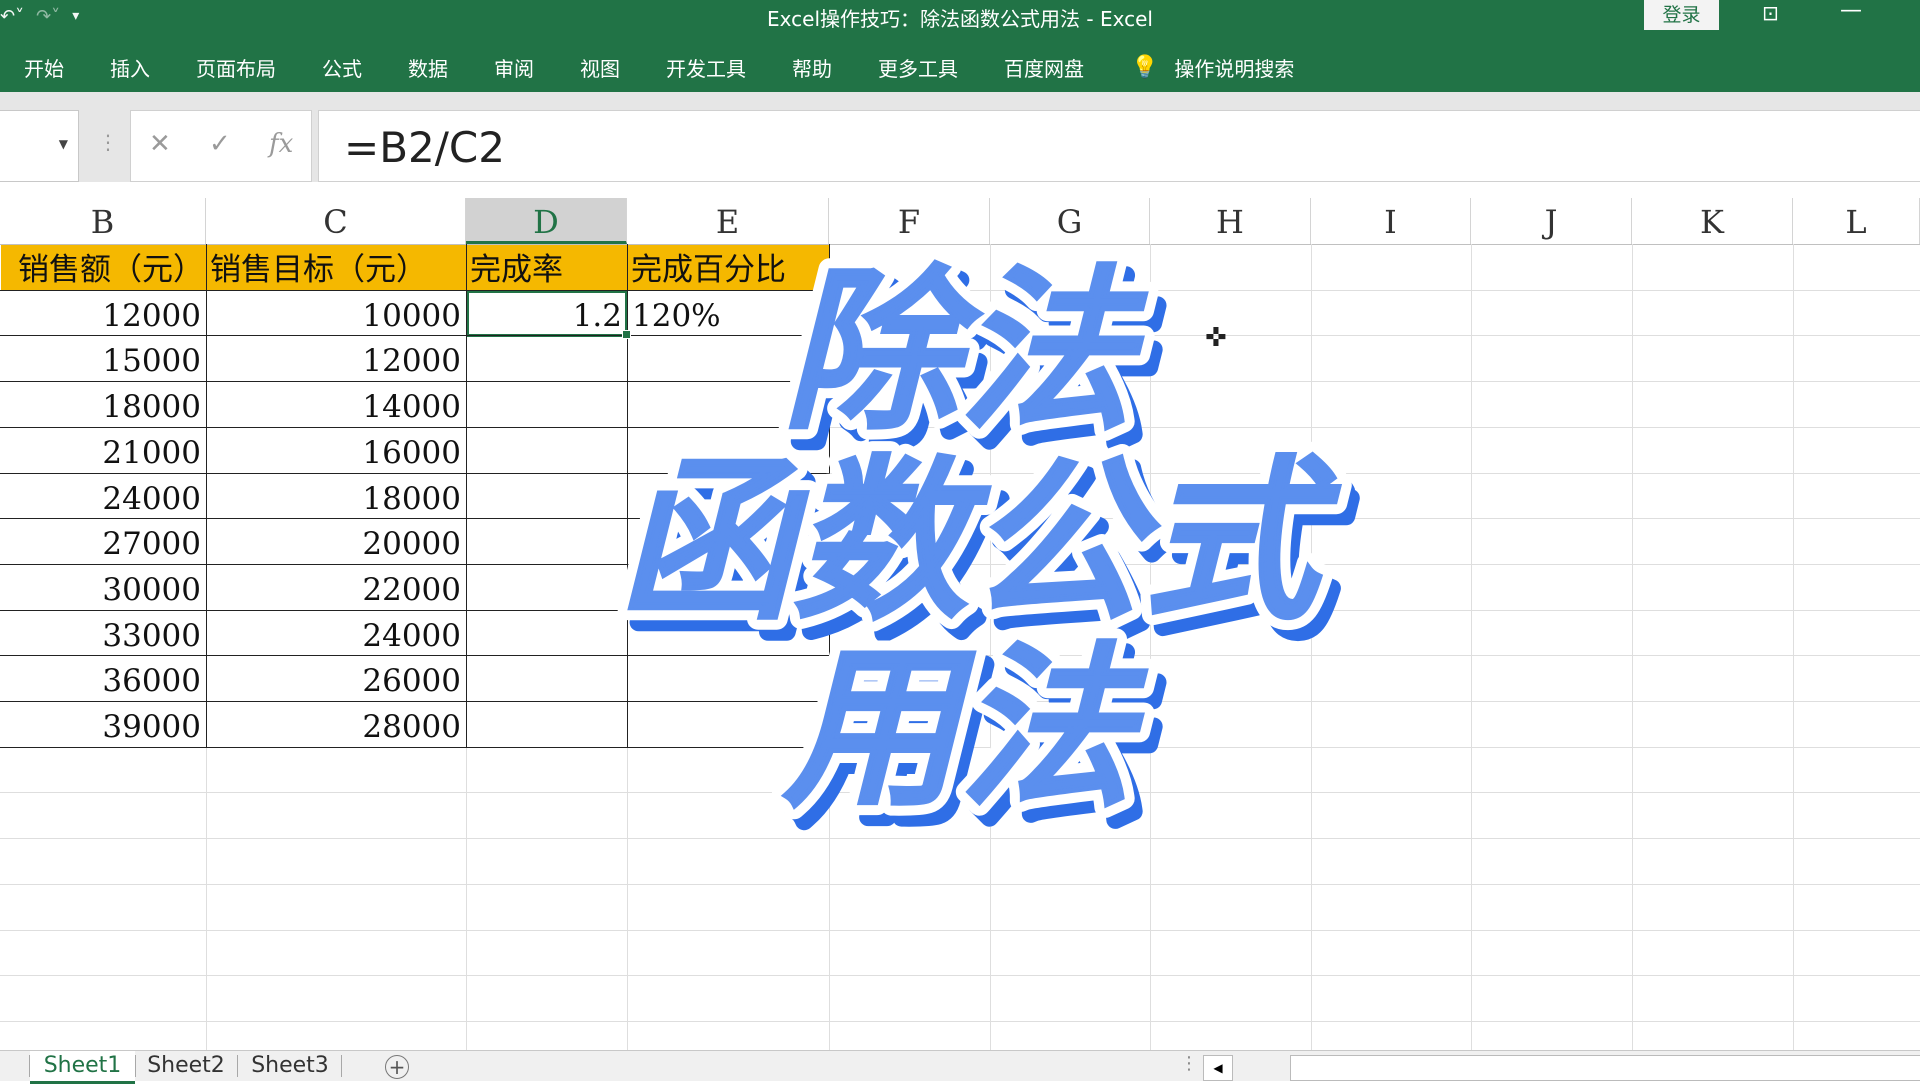 This screenshot has width=1920, height=1084. Describe the element at coordinates (1216, 338) in the screenshot. I see `cell-cursor-icon: ✜` at that location.